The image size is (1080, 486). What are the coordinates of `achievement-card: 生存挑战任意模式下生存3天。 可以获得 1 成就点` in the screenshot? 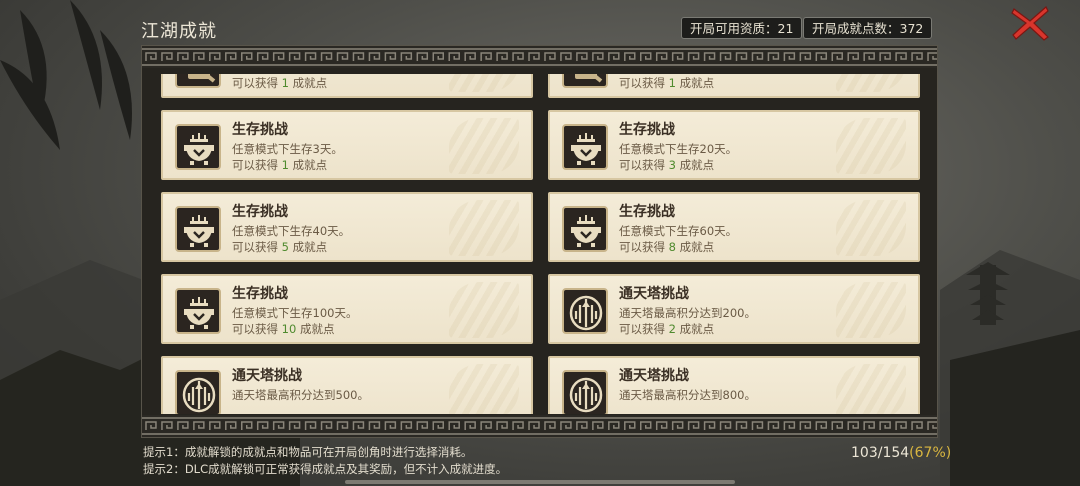 It's located at (347, 145).